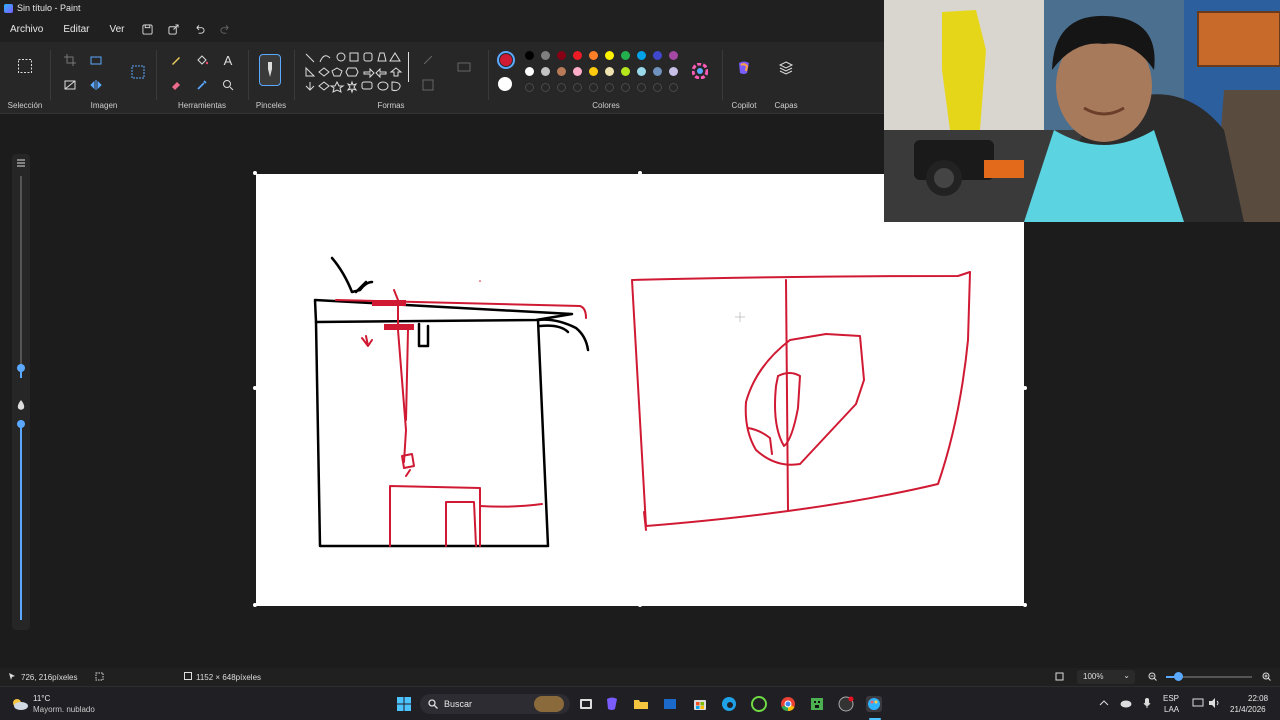 The image size is (1280, 720). Describe the element at coordinates (612, 704) in the screenshot. I see `copilot-taskbar-icon` at that location.